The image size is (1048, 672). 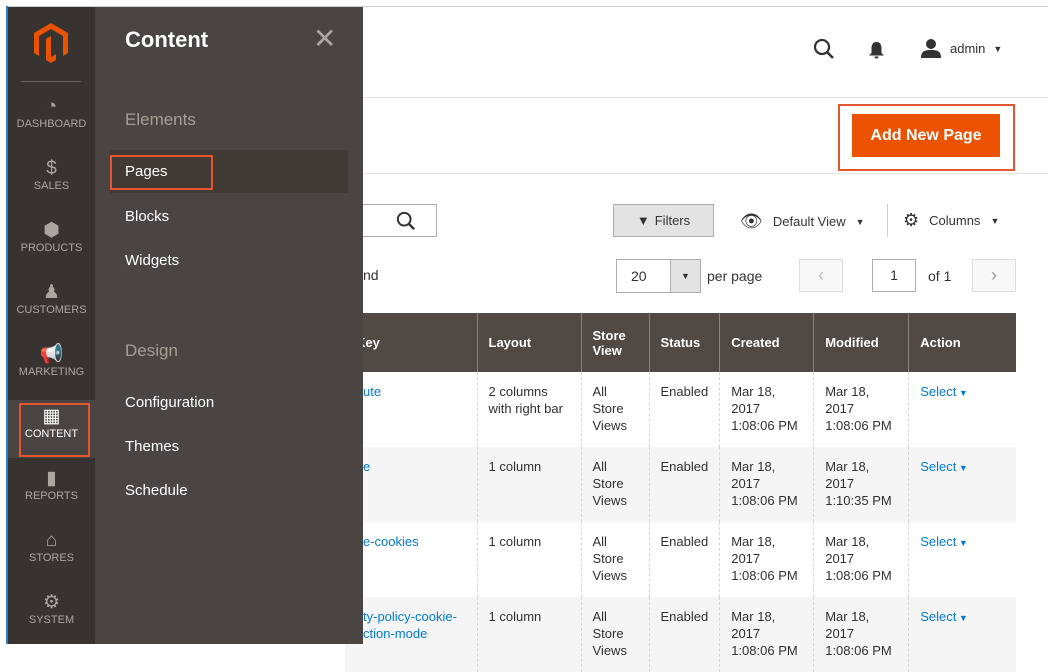 I want to click on sidebar-item-dashboard: ◔ DASHBOARD, so click(x=51, y=119).